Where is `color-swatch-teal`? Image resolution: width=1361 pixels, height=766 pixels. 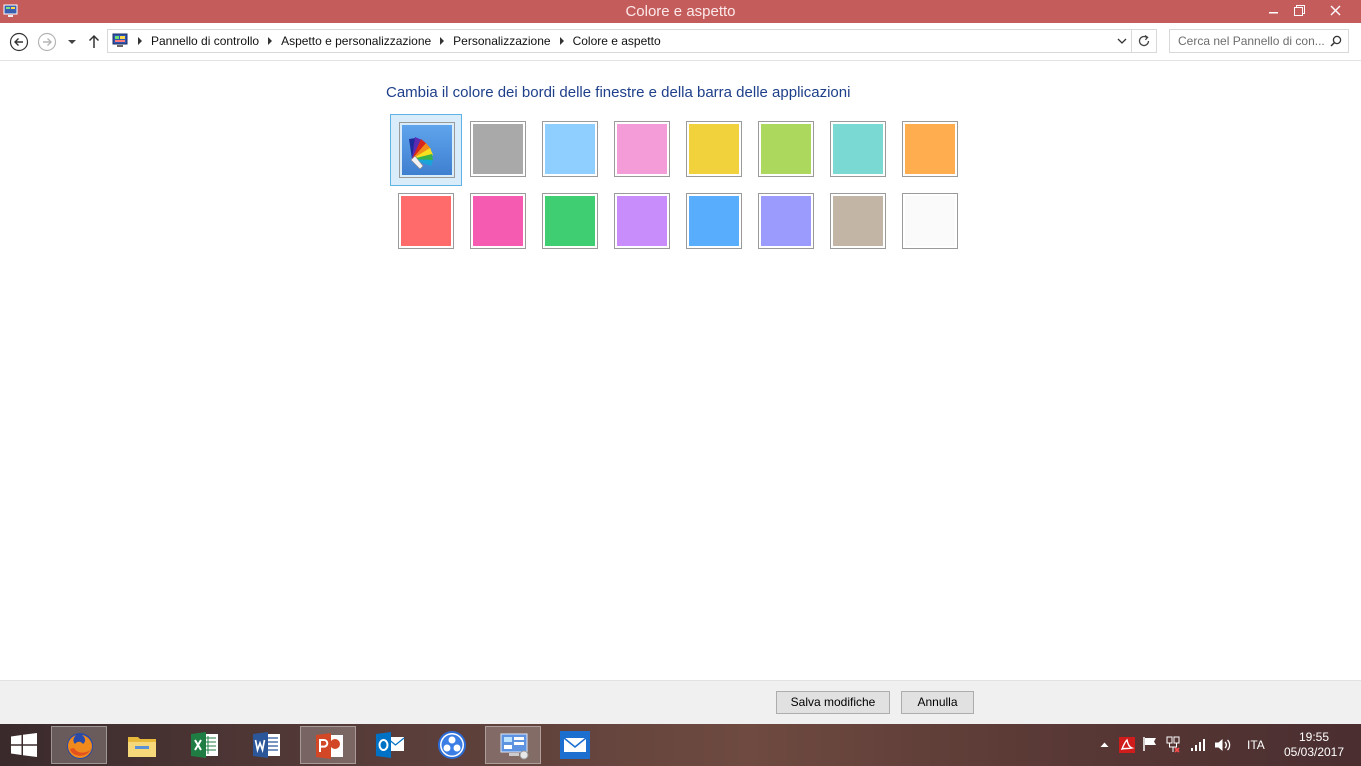
color-swatch-teal is located at coordinates (858, 150).